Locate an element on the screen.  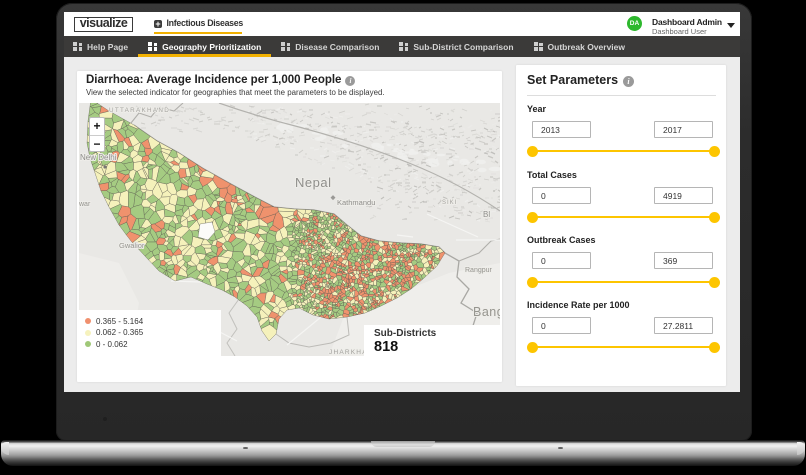
svg-text: New Delhi is located at coordinates (98, 157).